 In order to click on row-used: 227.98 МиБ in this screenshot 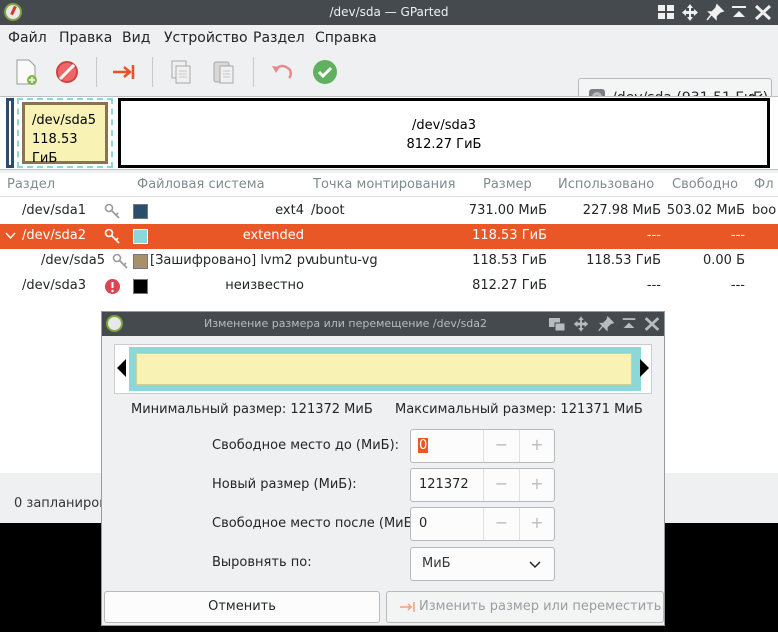, I will do `click(621, 210)`.